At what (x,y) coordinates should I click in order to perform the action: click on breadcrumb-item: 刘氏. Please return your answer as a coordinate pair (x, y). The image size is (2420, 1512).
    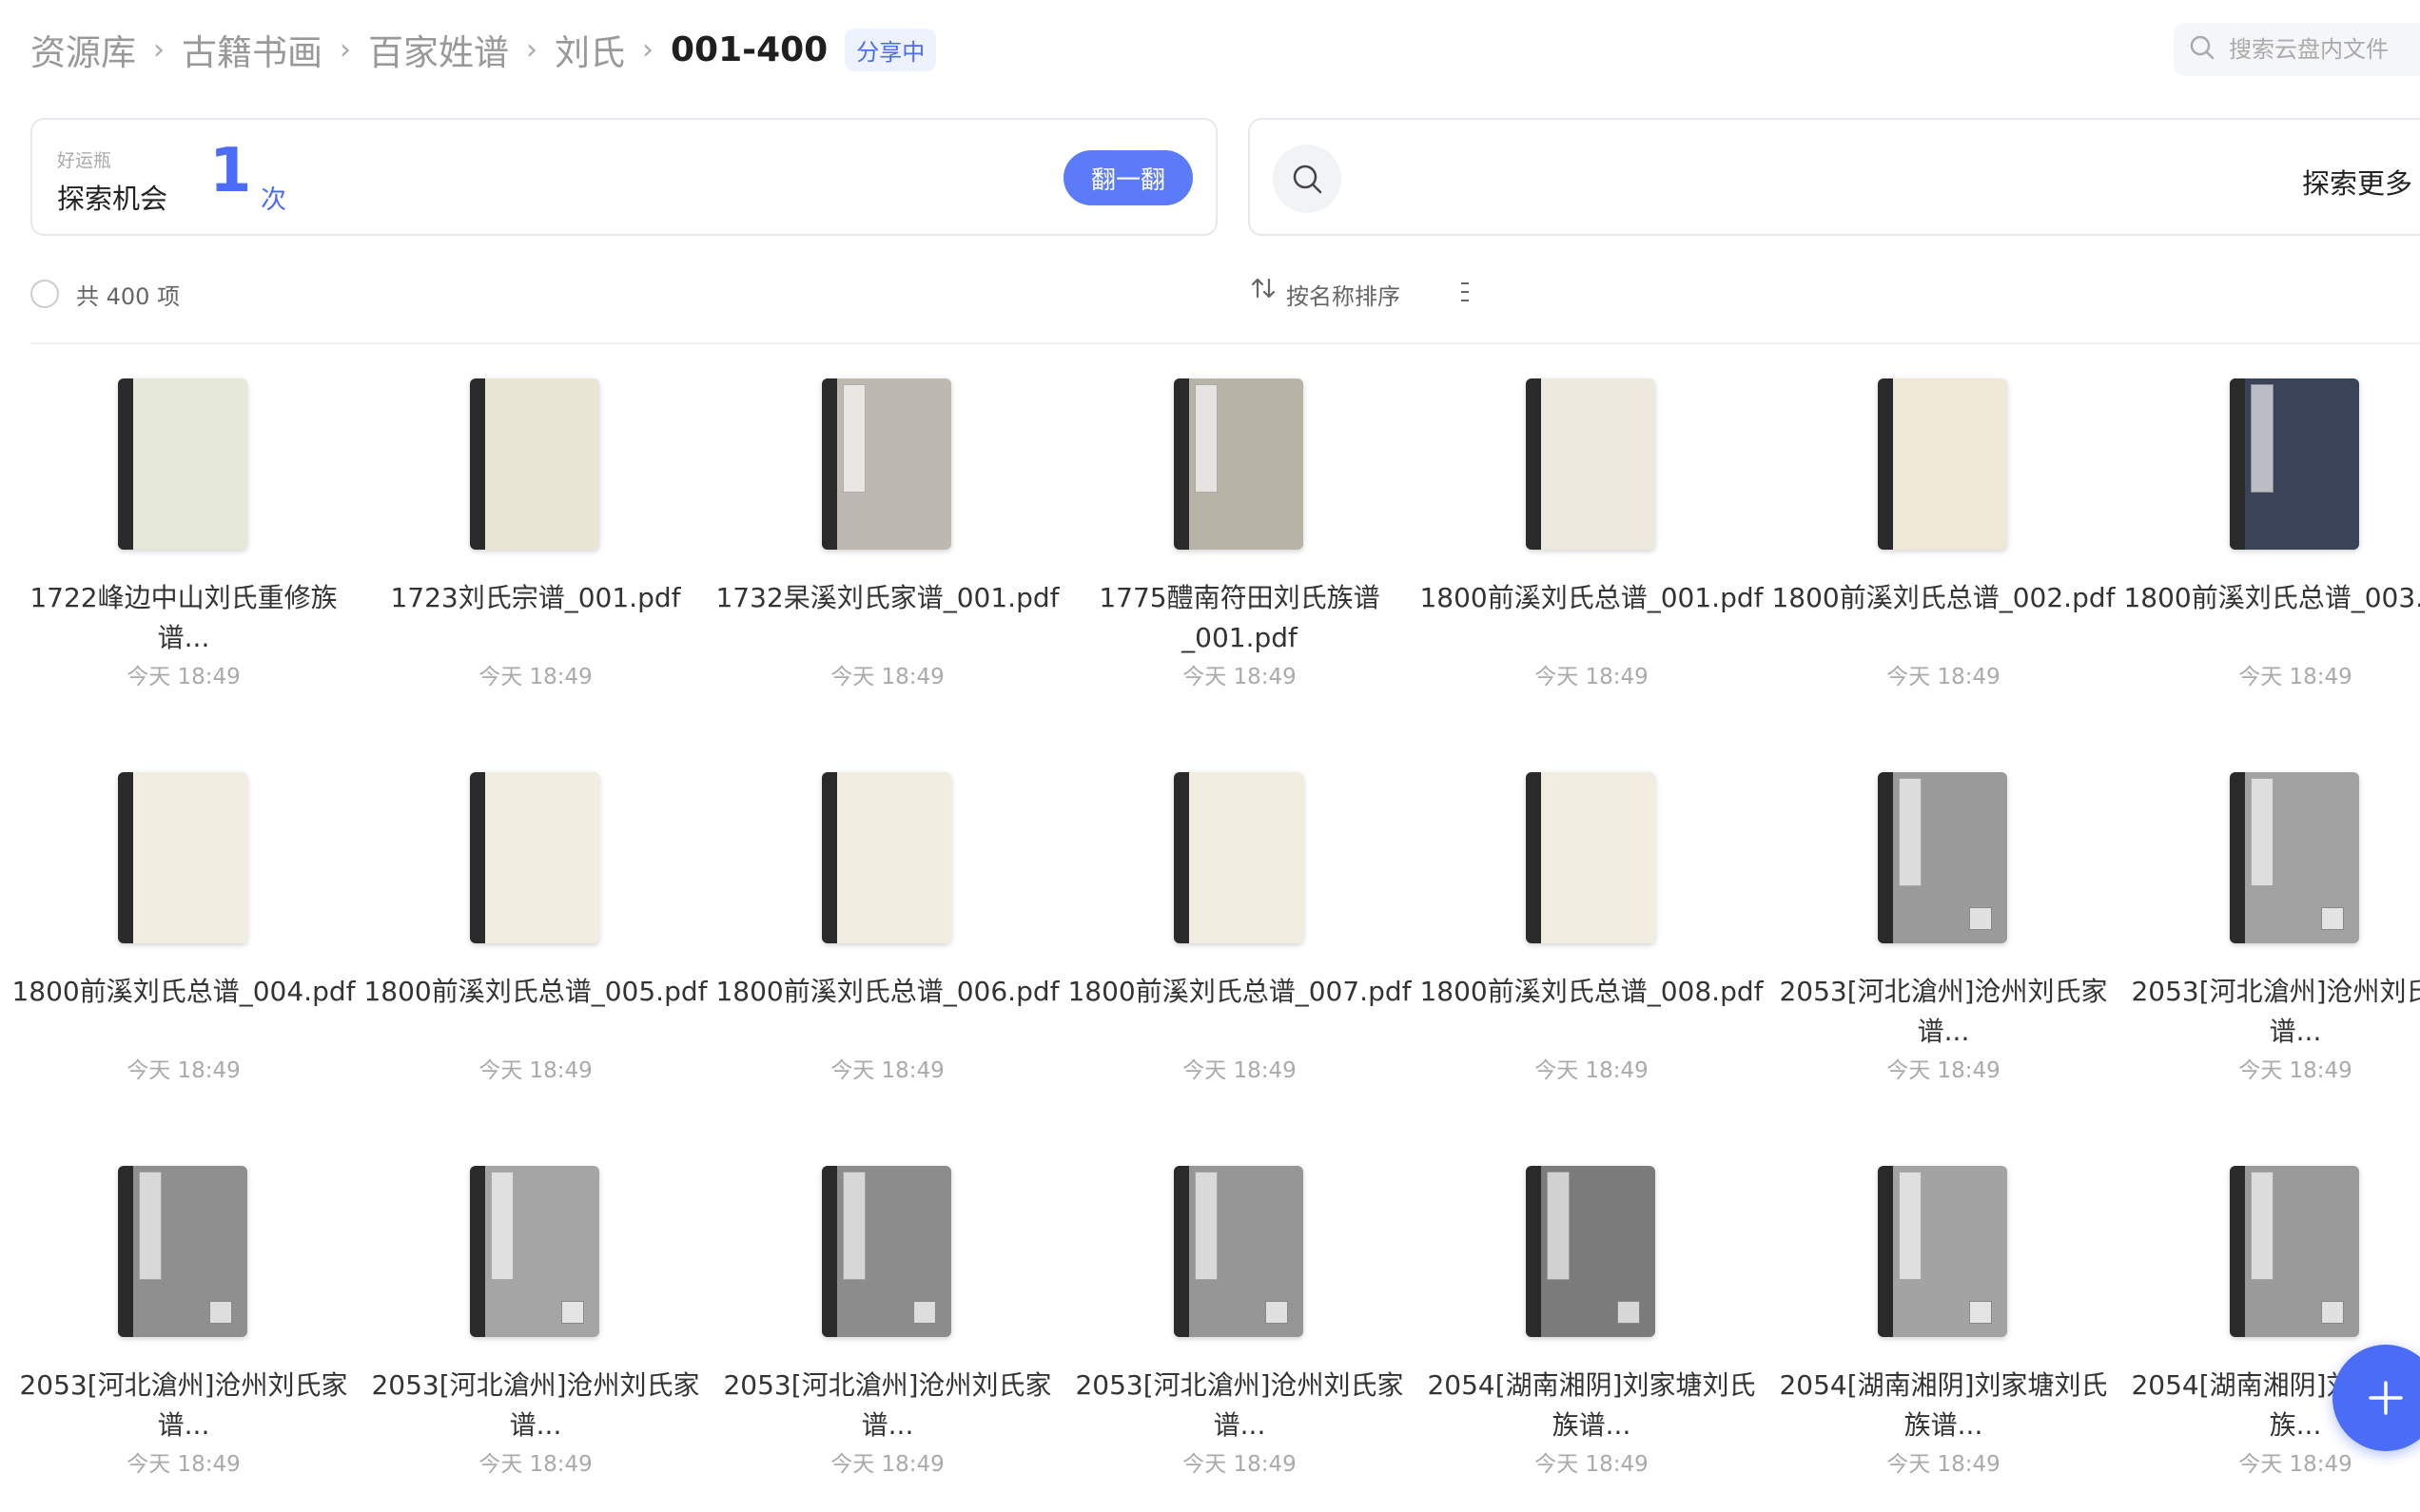
    Looking at the image, I should click on (590, 49).